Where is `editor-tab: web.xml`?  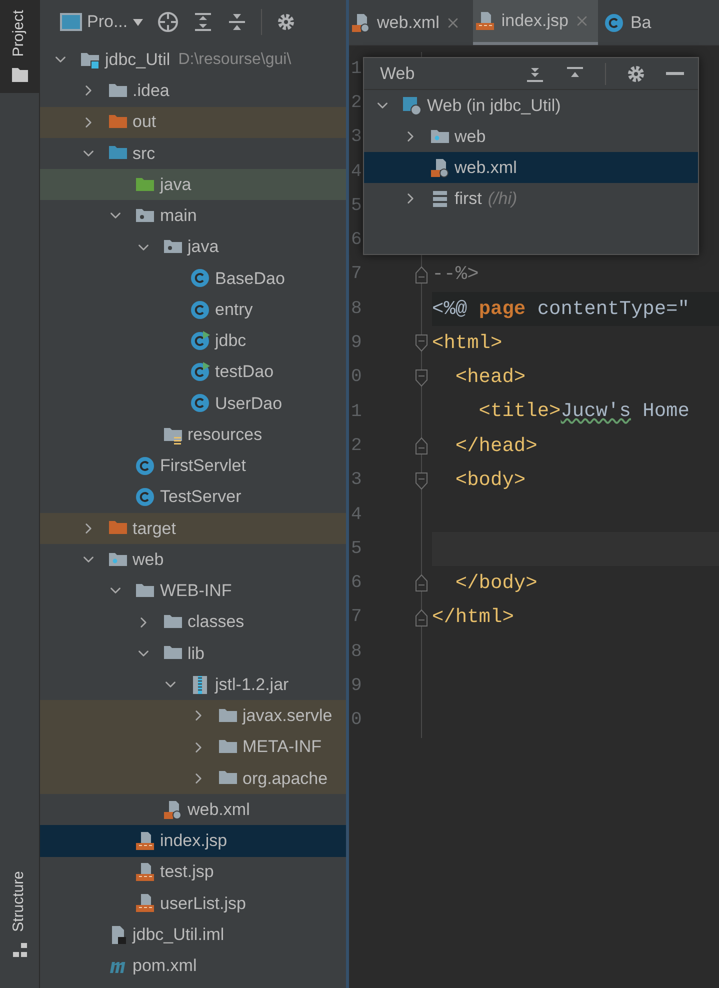
editor-tab: web.xml is located at coordinates (409, 22).